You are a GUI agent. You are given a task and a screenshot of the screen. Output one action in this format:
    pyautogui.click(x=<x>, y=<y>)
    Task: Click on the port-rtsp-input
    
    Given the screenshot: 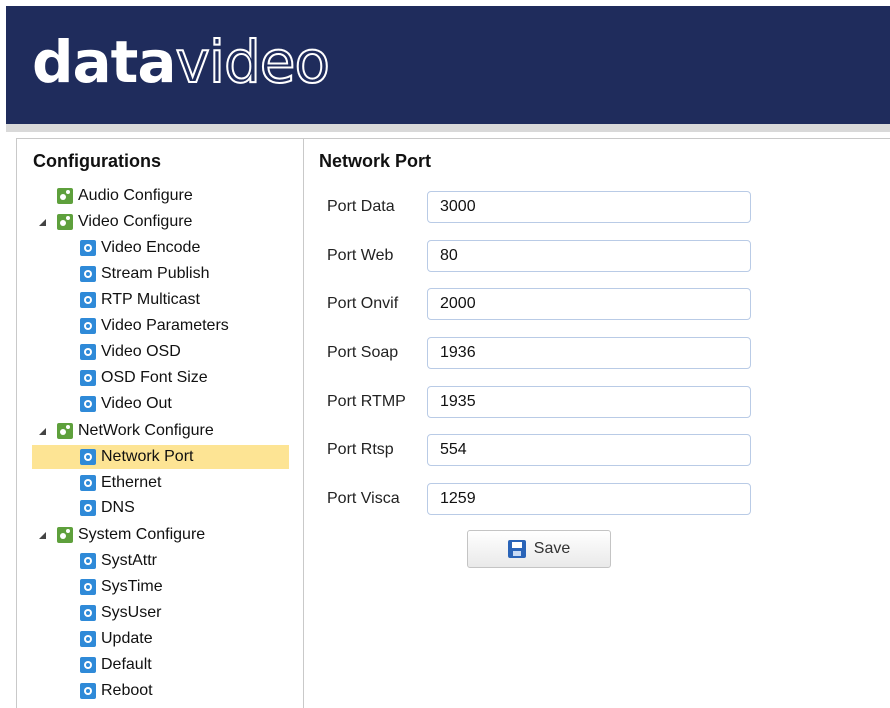 What is the action you would take?
    pyautogui.click(x=589, y=450)
    